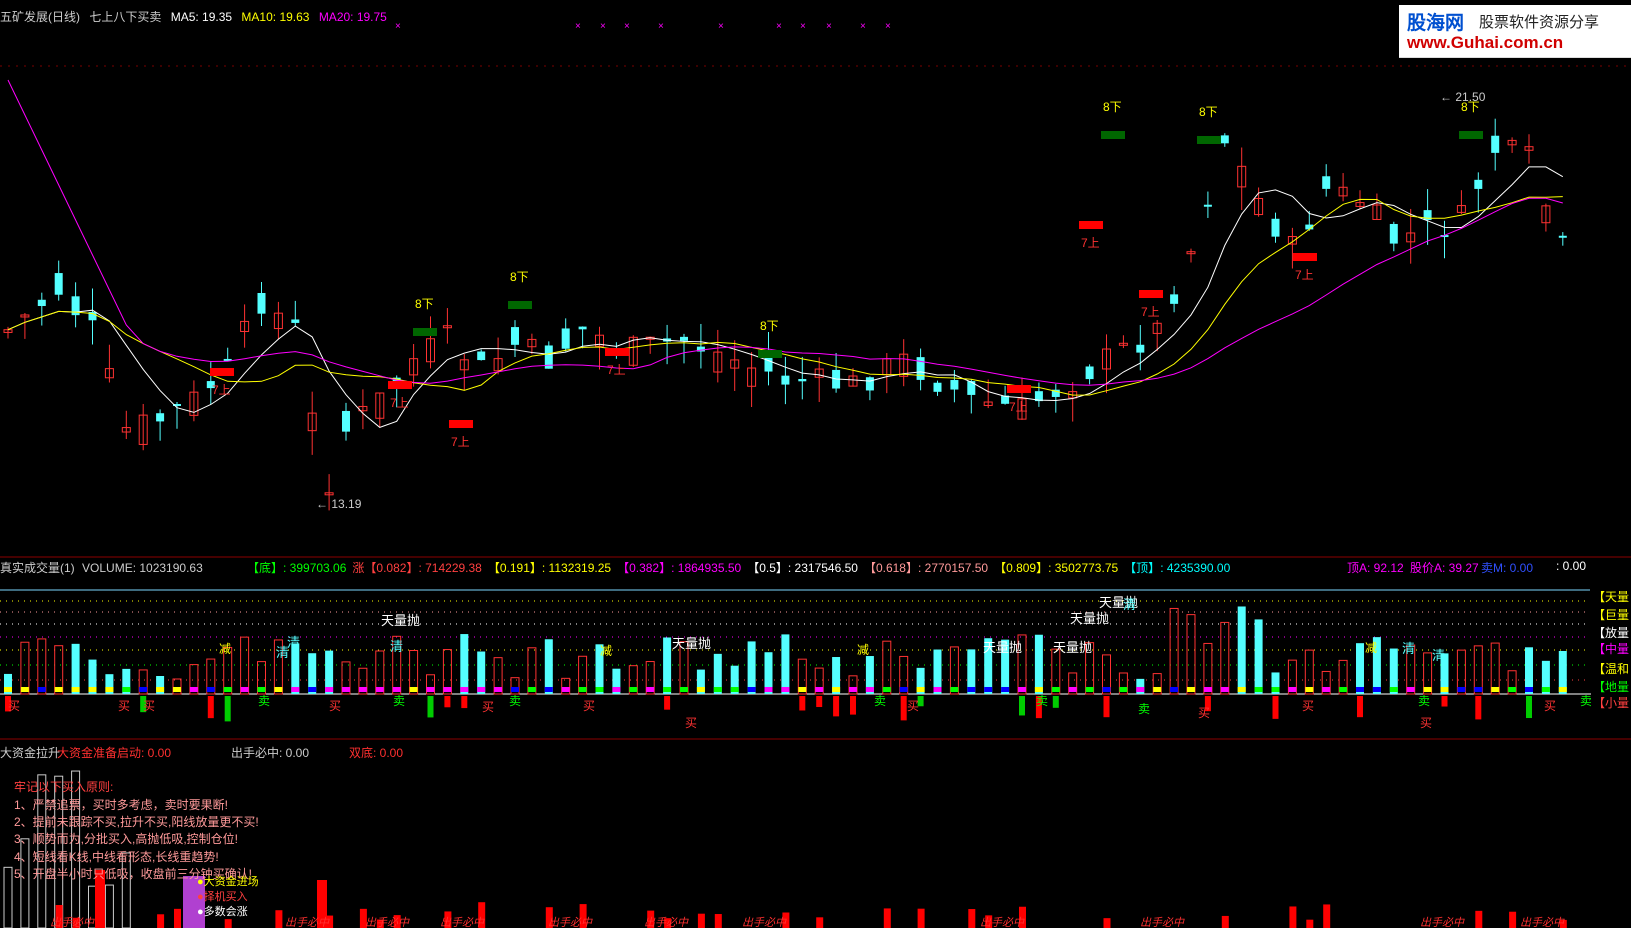  I want to click on site-logo: 股海网 股票软件资源分享 www.Guhai.com.cn, so click(1515, 31).